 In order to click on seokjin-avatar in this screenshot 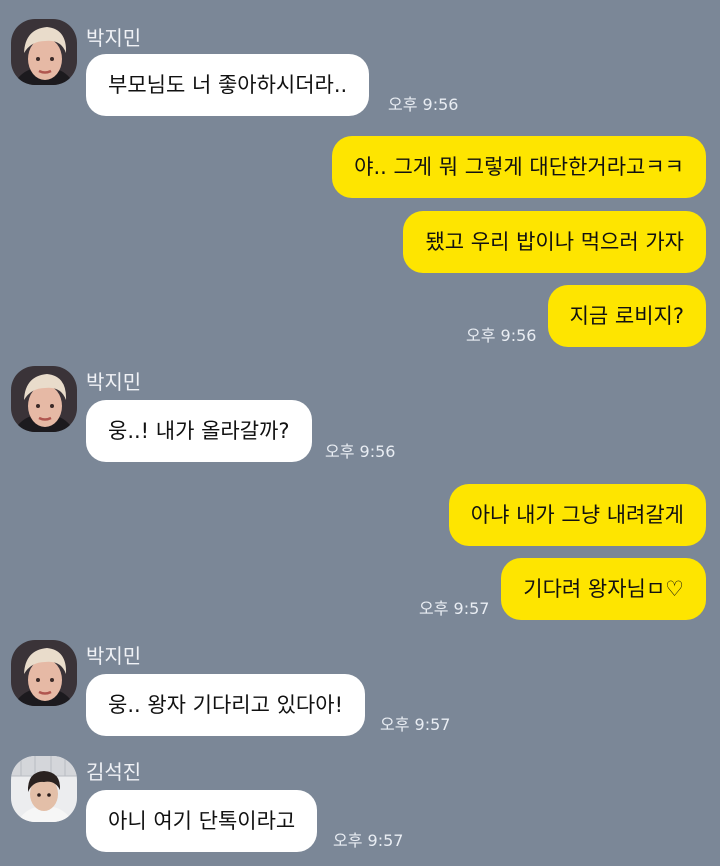, I will do `click(44, 789)`.